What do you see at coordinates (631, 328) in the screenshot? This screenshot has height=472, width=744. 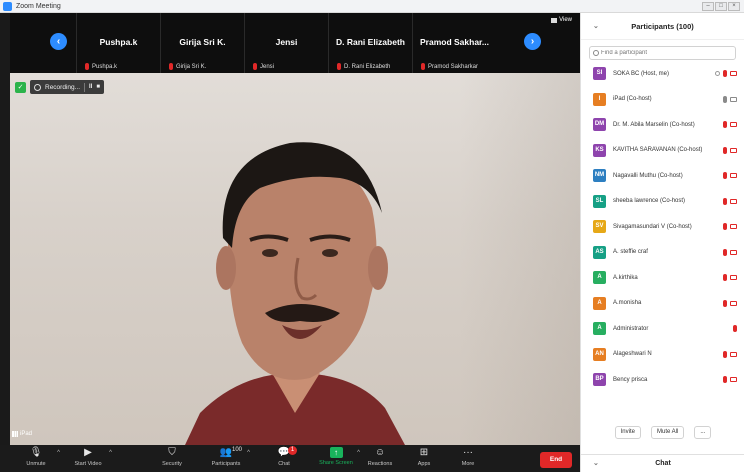 I see `participant-name: Administrator` at bounding box center [631, 328].